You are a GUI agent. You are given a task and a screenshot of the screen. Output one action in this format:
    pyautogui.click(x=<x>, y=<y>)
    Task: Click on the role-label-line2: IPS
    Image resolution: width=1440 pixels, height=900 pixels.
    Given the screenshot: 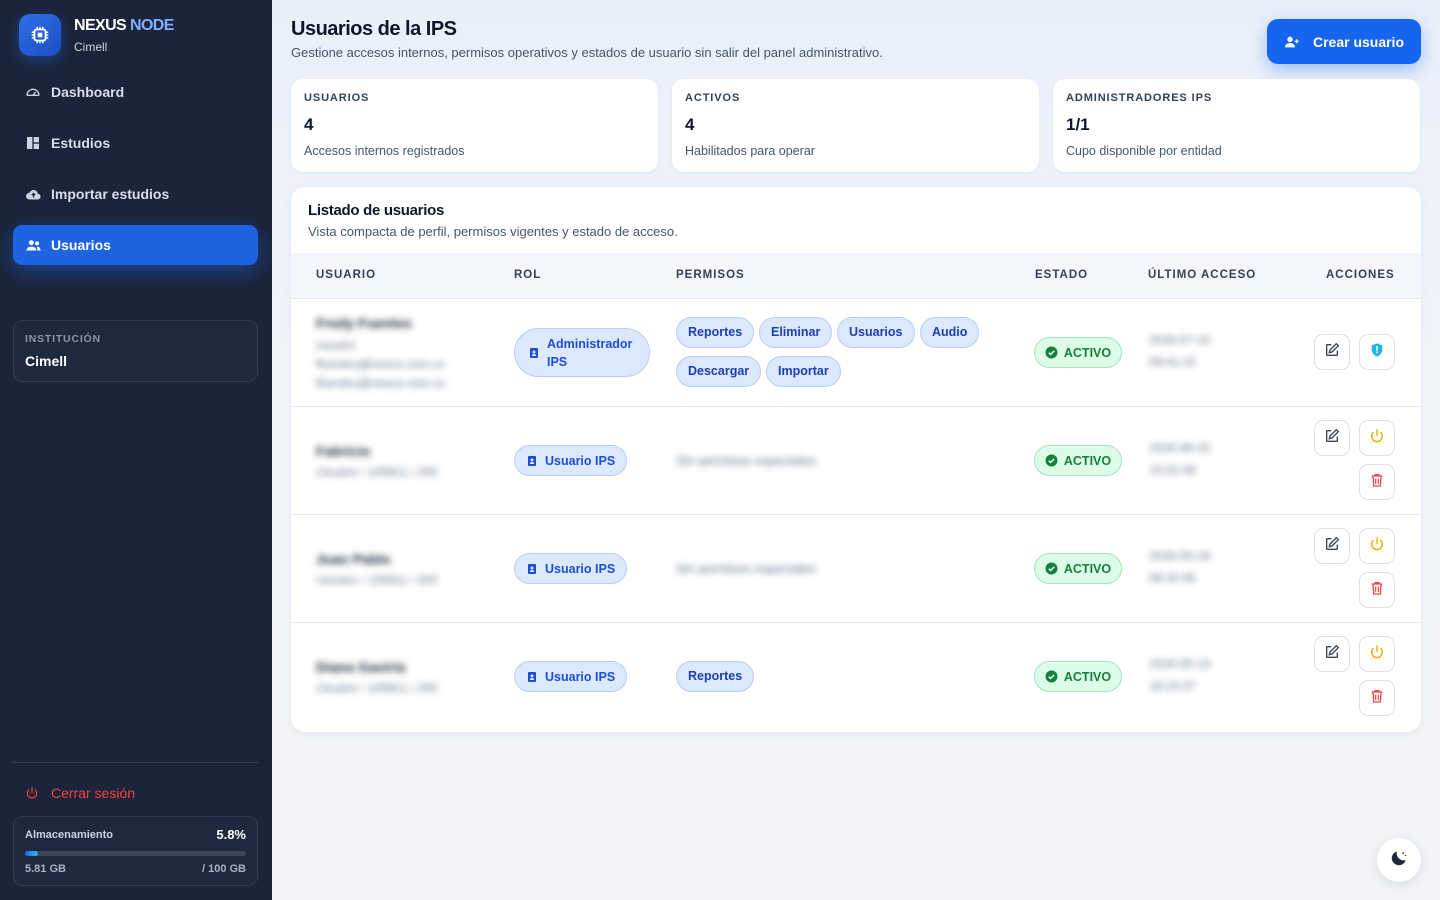 What is the action you would take?
    pyautogui.click(x=557, y=361)
    